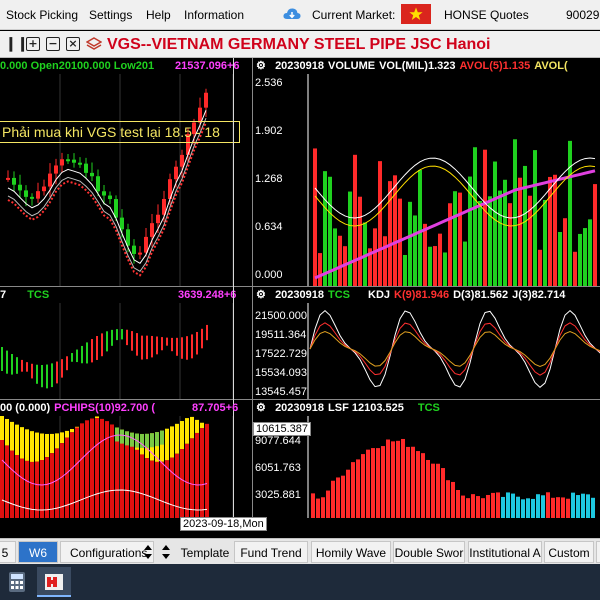 This screenshot has width=600, height=600. Describe the element at coordinates (105, 408) in the screenshot. I see `pchips-name: PCHIPS(10)92.700 (` at that location.